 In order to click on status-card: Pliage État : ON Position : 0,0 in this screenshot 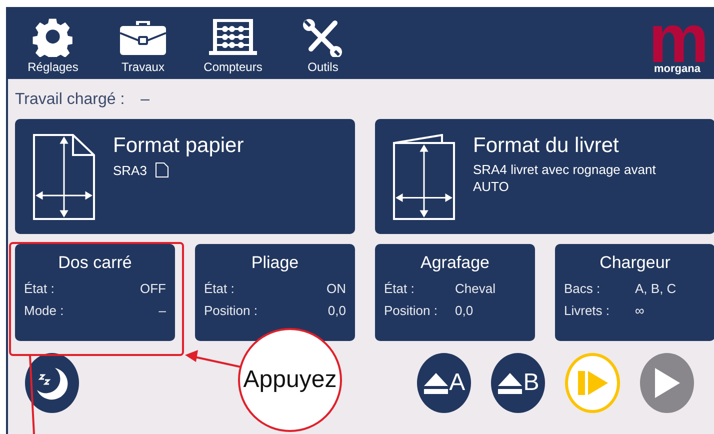, I will do `click(275, 292)`.